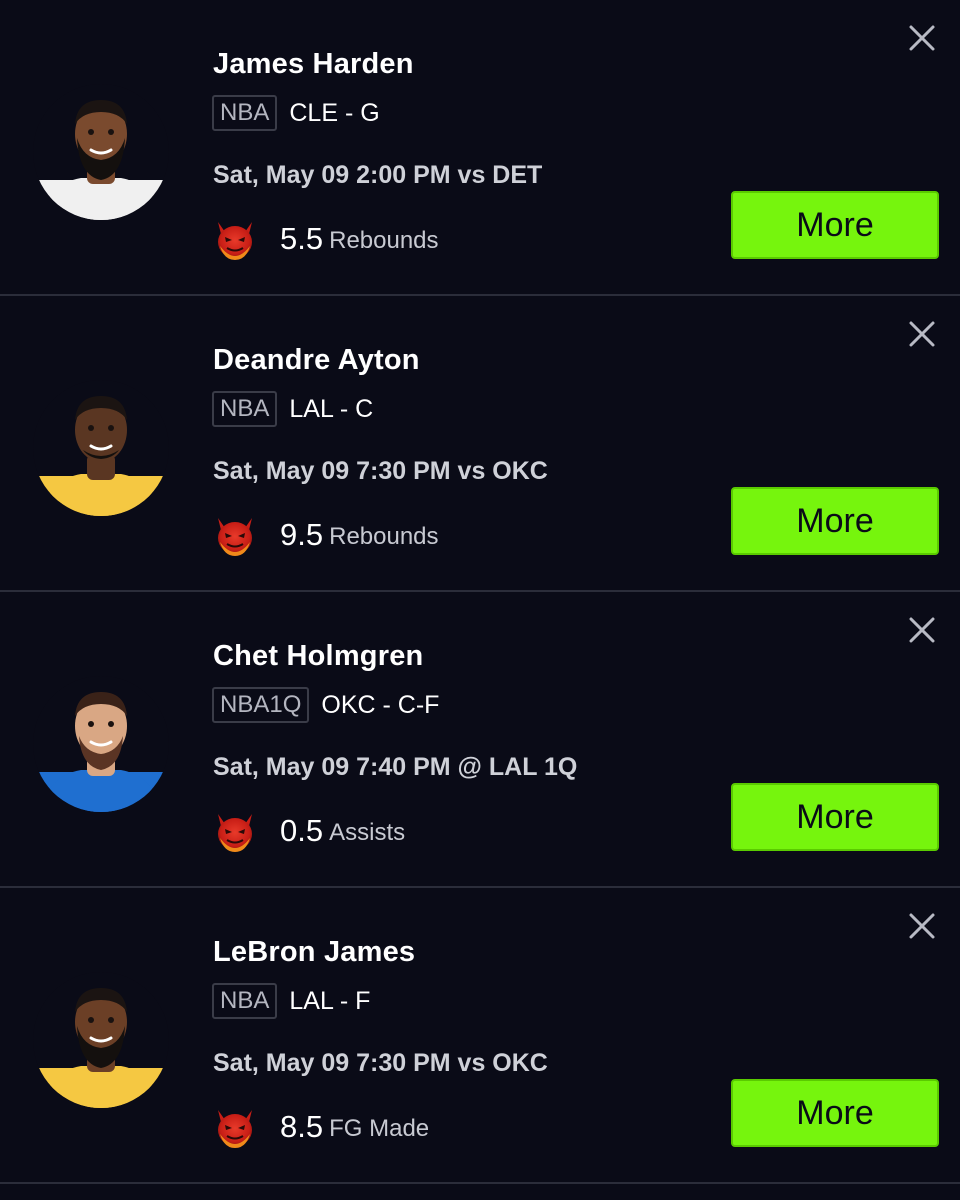 This screenshot has width=960, height=1200. Describe the element at coordinates (325, 239) in the screenshot. I see `prop-line-row: 5.5 Rebounds` at that location.